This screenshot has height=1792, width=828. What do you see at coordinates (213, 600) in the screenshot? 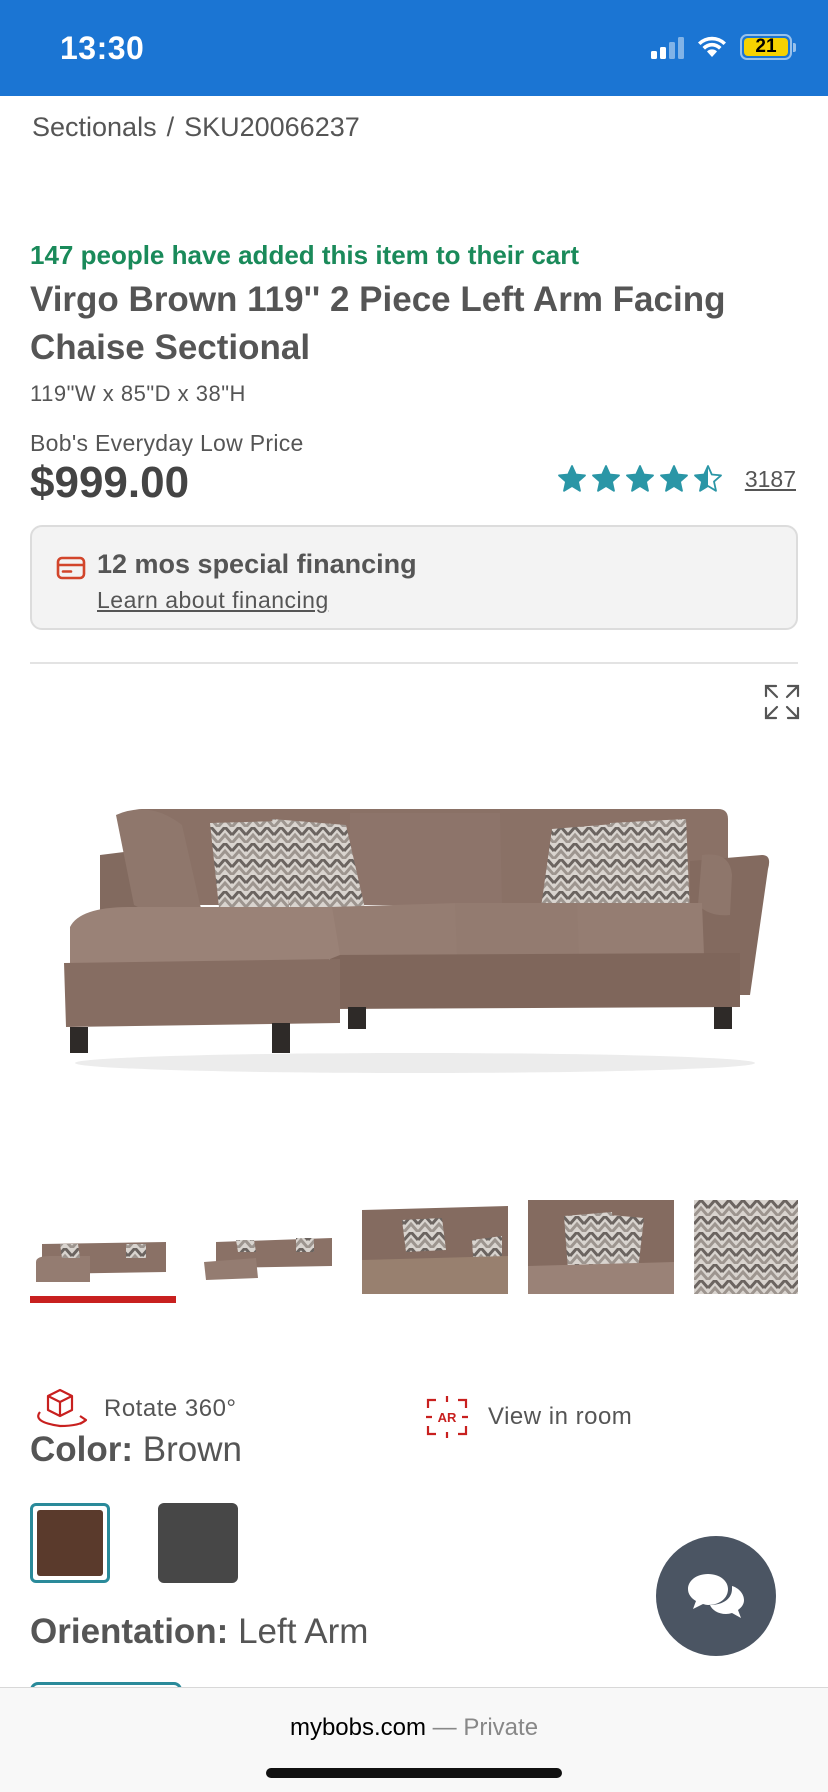
I see `learn-financing-link: Learn about financing` at bounding box center [213, 600].